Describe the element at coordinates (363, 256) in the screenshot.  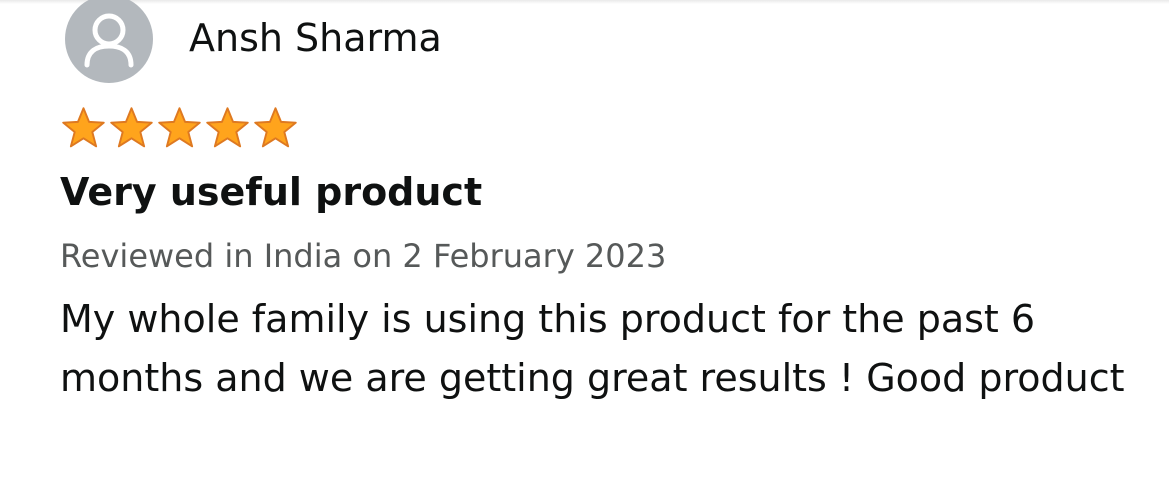
I see `review-date: Reviewed in India on 2 February 2023` at that location.